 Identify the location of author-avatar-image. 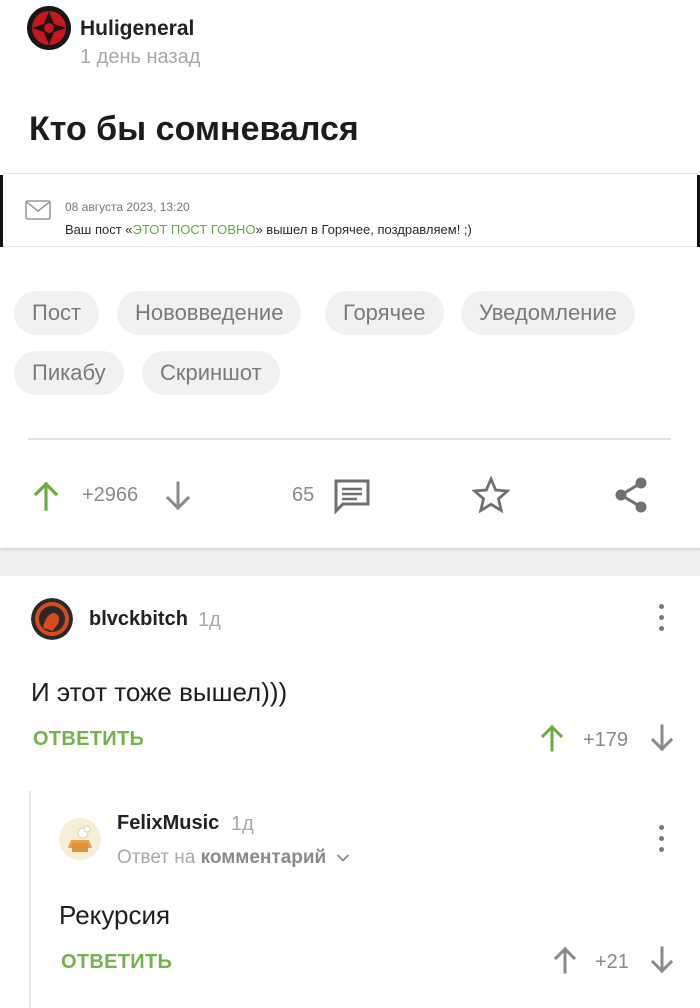
(49, 28).